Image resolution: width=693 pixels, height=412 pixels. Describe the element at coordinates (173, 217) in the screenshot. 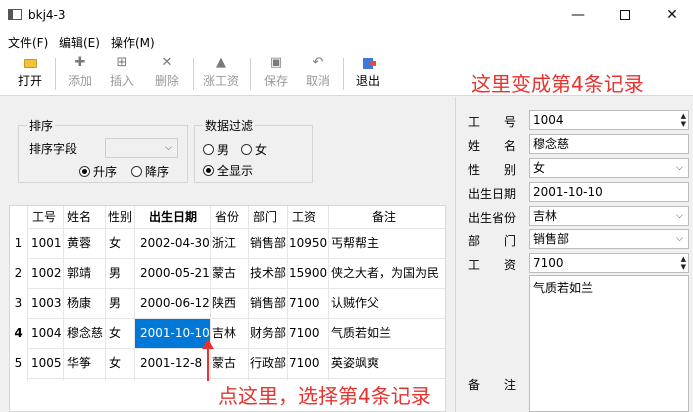

I see `col-header-birthdate: 出生日期` at that location.